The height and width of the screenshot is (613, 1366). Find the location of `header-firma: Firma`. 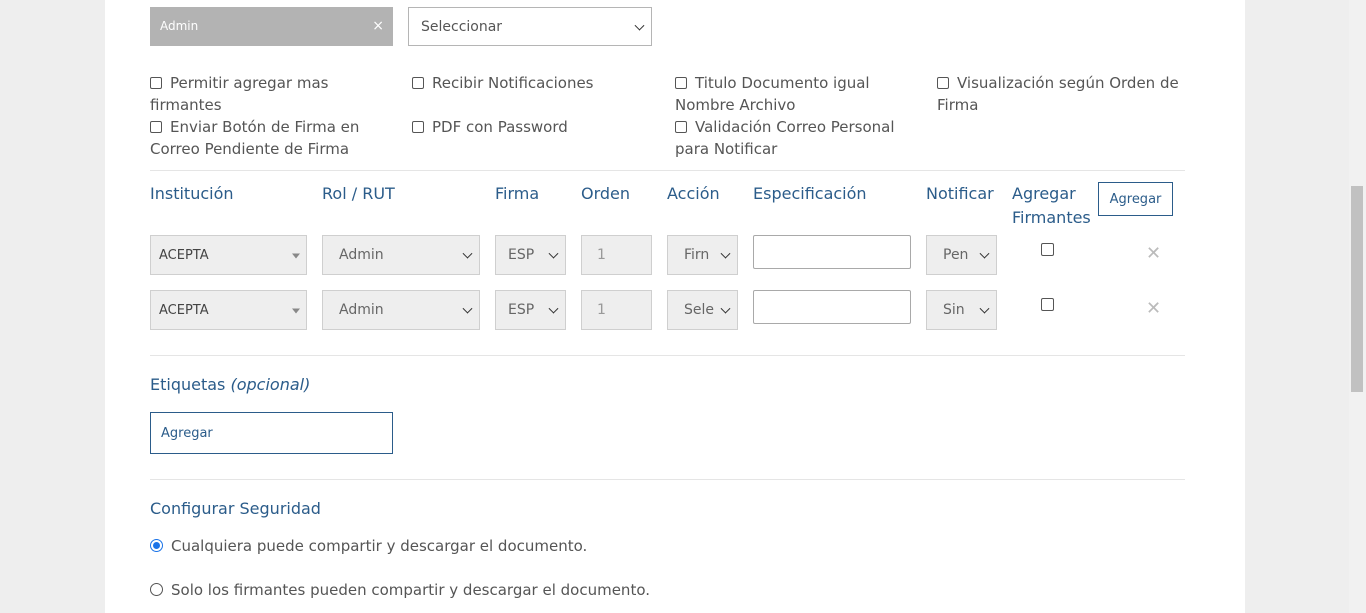

header-firma: Firma is located at coordinates (517, 193).